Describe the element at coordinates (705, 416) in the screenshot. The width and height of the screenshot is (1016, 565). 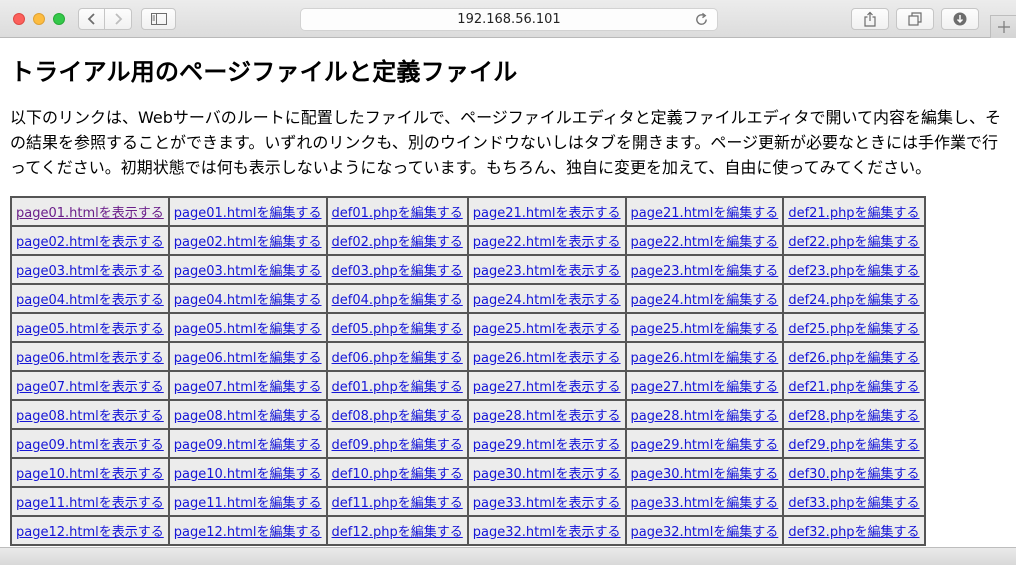
I see `file-link: page28.htmlを編集する` at that location.